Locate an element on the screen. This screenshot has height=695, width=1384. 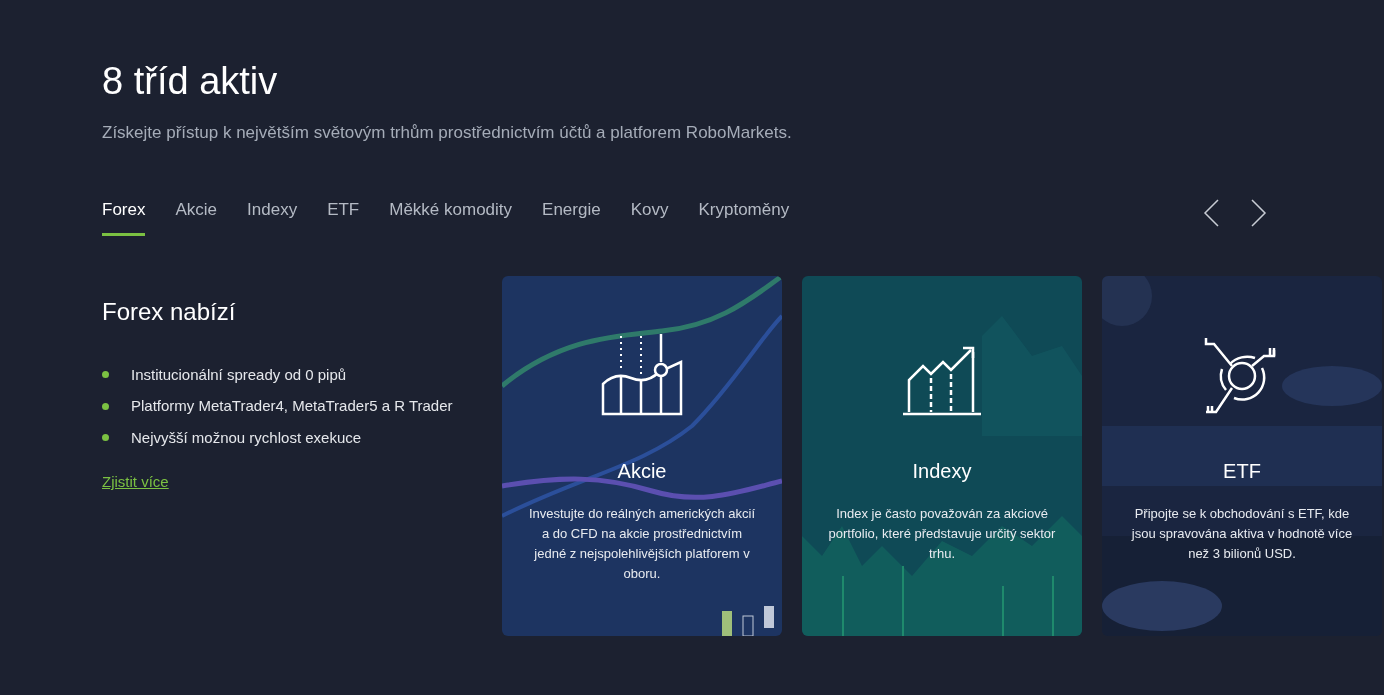
tab: Indexy is located at coordinates (272, 216).